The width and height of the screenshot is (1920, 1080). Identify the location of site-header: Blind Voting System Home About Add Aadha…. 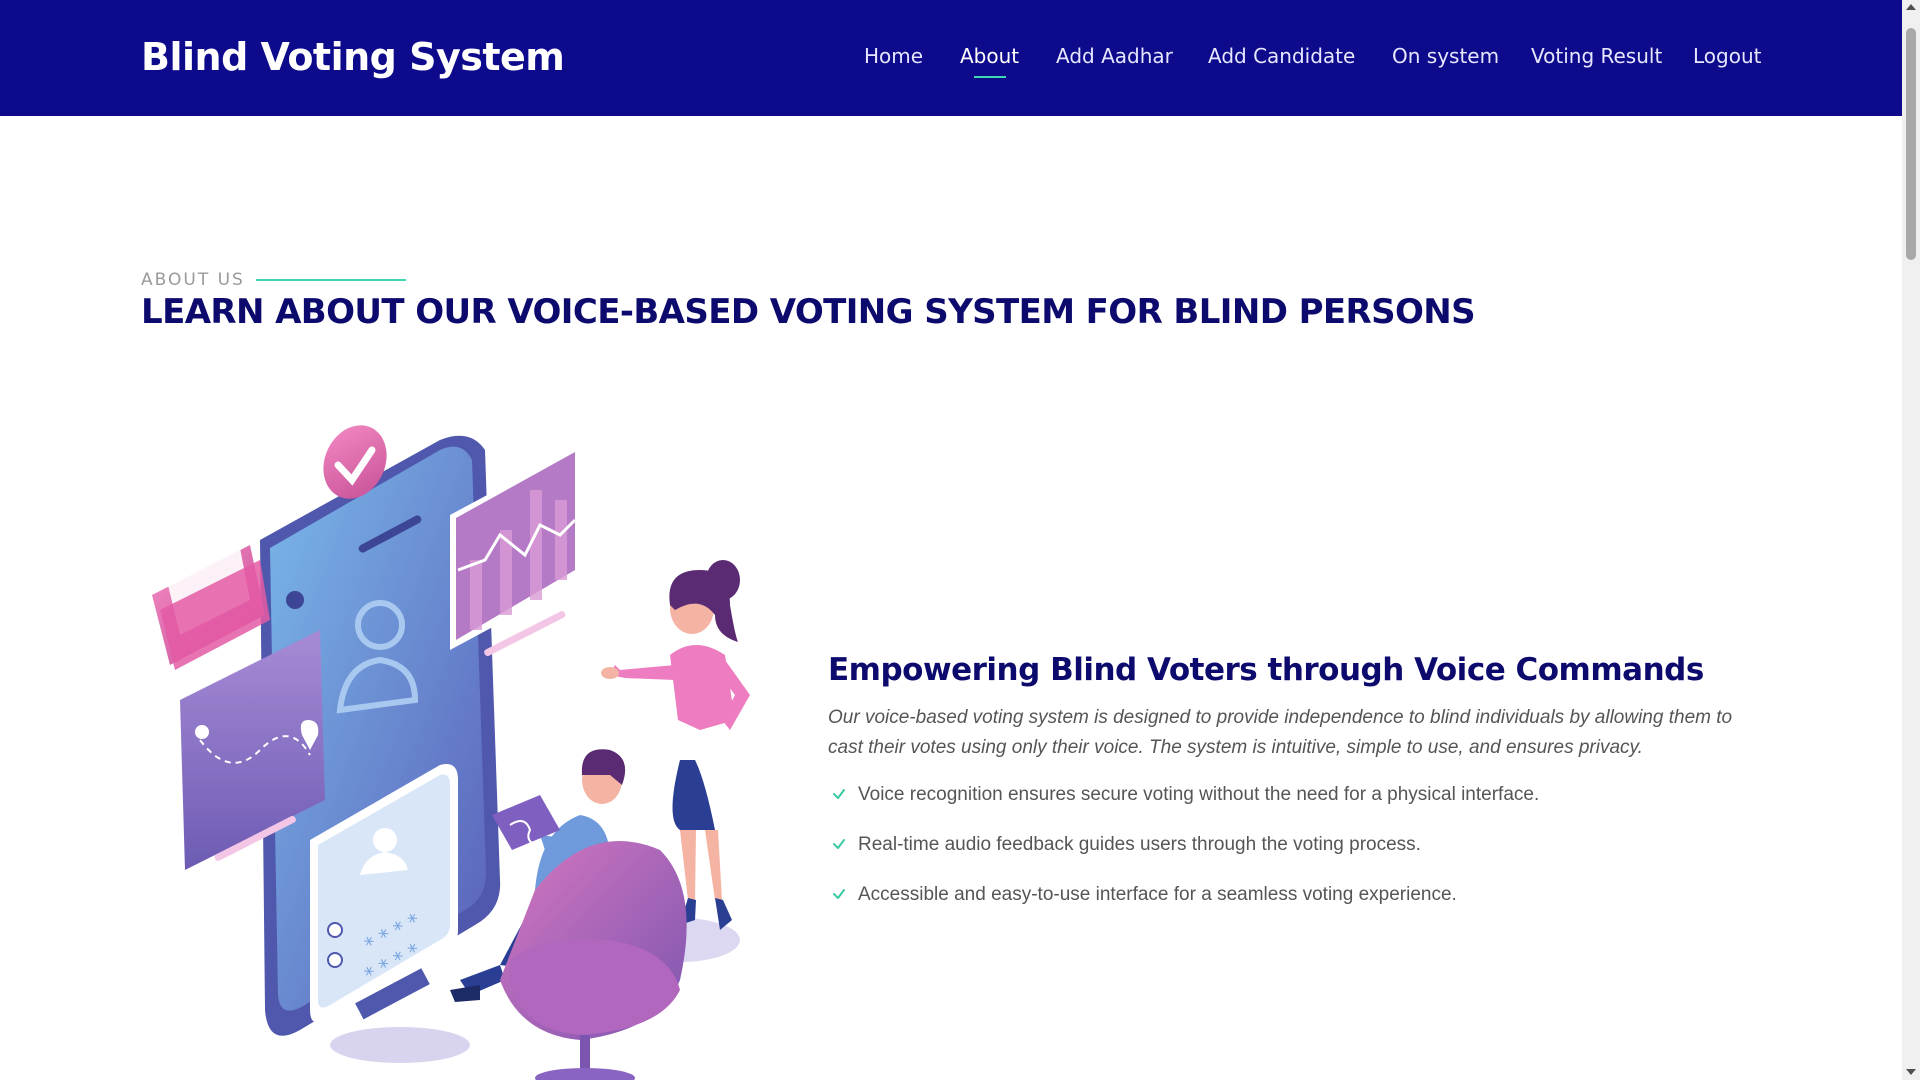
(951, 58).